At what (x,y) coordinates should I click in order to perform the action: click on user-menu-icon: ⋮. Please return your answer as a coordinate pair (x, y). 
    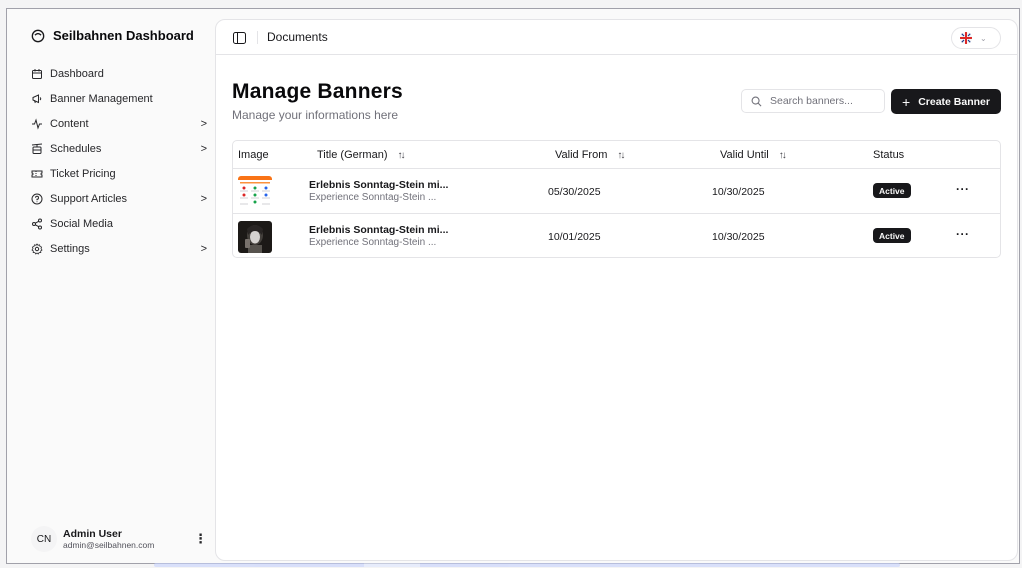
    Looking at the image, I should click on (202, 539).